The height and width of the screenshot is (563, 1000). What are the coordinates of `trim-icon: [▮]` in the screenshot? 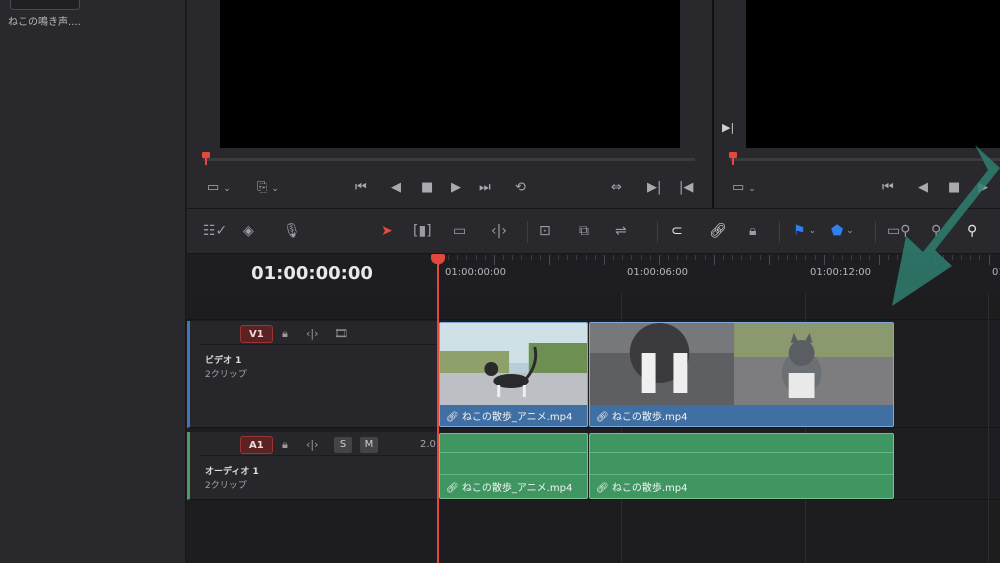 It's located at (422, 231).